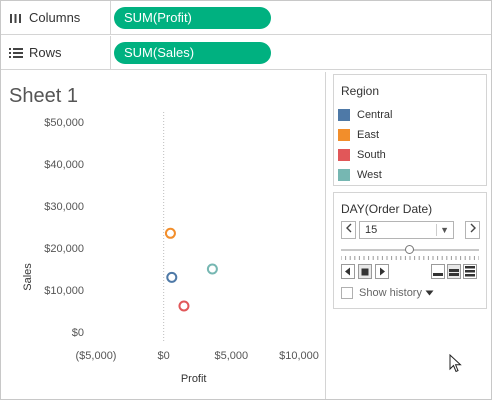  I want to click on slider-ticks, so click(410, 258).